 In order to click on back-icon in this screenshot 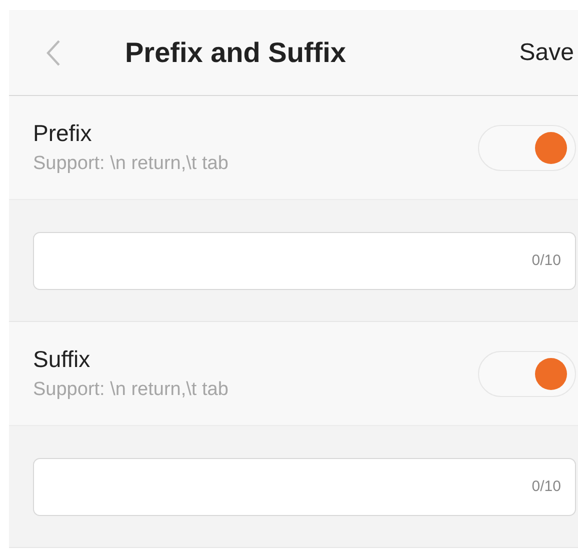, I will do `click(53, 52)`.